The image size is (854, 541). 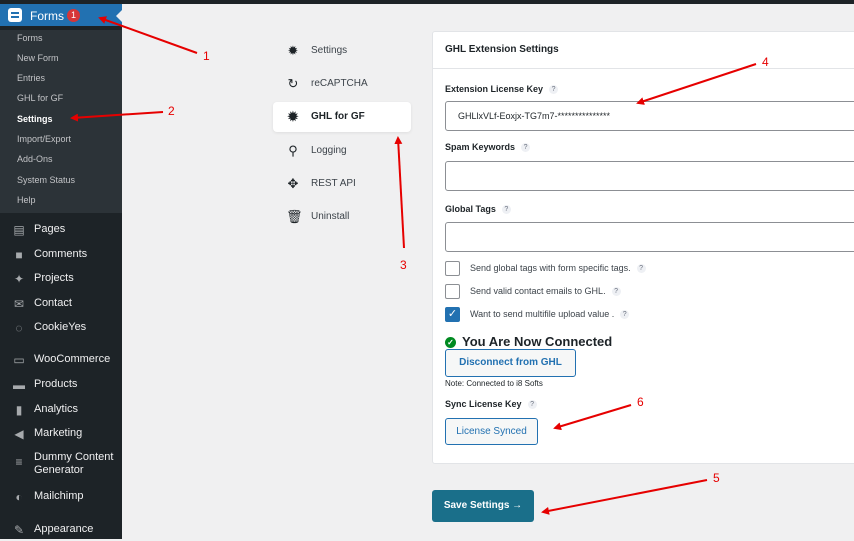 I want to click on menu-comments: ■ Comments, so click(x=61, y=255).